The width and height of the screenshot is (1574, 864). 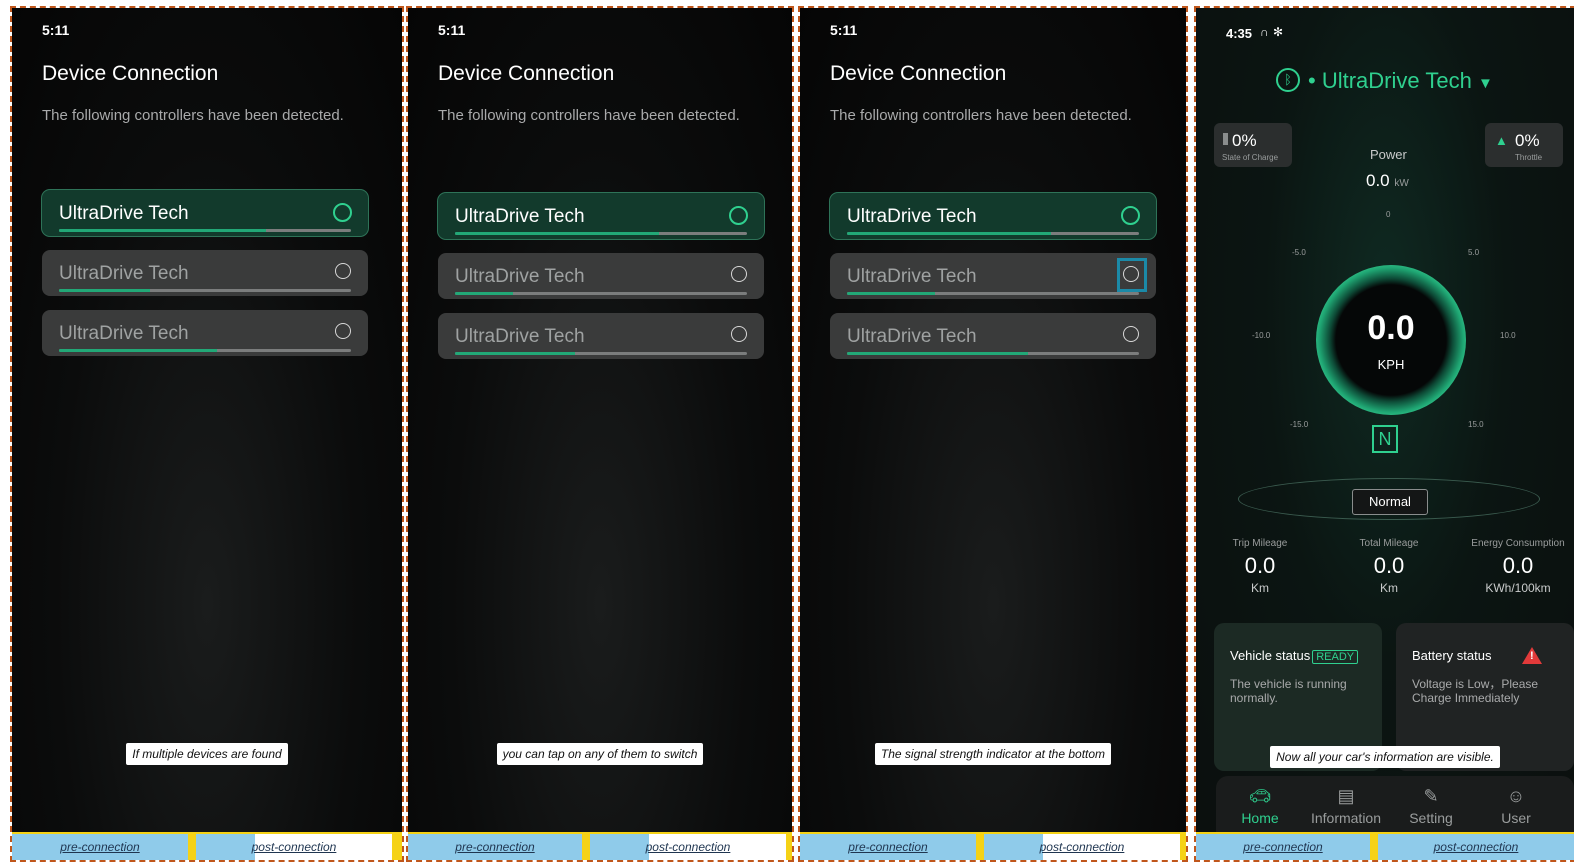 I want to click on nav-information: ▤ Information, so click(x=1346, y=806).